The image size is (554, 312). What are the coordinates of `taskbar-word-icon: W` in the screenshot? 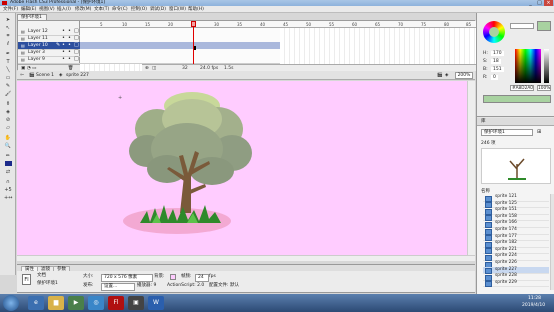 It's located at (156, 303).